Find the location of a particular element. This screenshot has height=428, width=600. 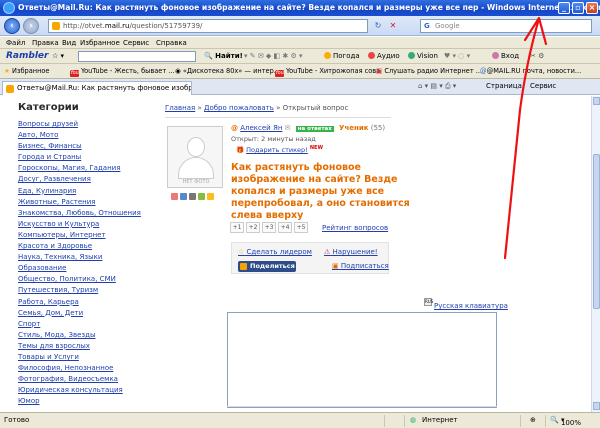

sidebar-category-link: Гороскопы, Магия, Гадания is located at coordinates (88, 168).